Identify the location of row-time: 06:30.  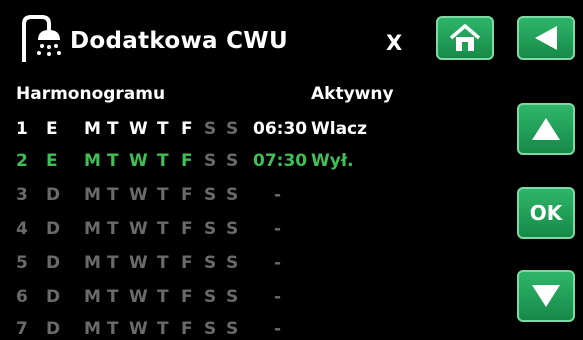
(280, 129).